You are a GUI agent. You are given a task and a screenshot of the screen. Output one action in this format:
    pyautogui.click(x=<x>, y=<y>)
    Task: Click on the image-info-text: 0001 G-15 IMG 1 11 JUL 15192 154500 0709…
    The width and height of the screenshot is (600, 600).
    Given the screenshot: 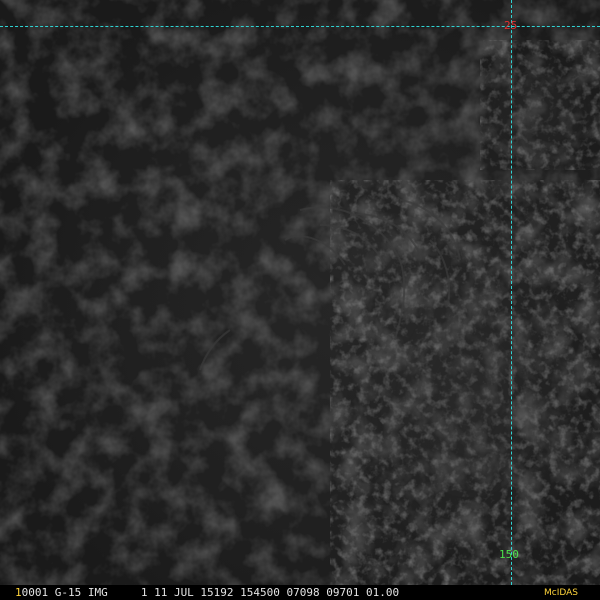 What is the action you would take?
    pyautogui.click(x=207, y=592)
    